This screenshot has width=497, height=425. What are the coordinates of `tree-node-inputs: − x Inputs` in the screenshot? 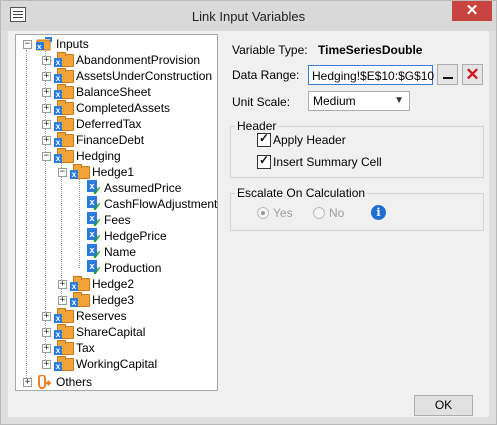 It's located at (115, 44).